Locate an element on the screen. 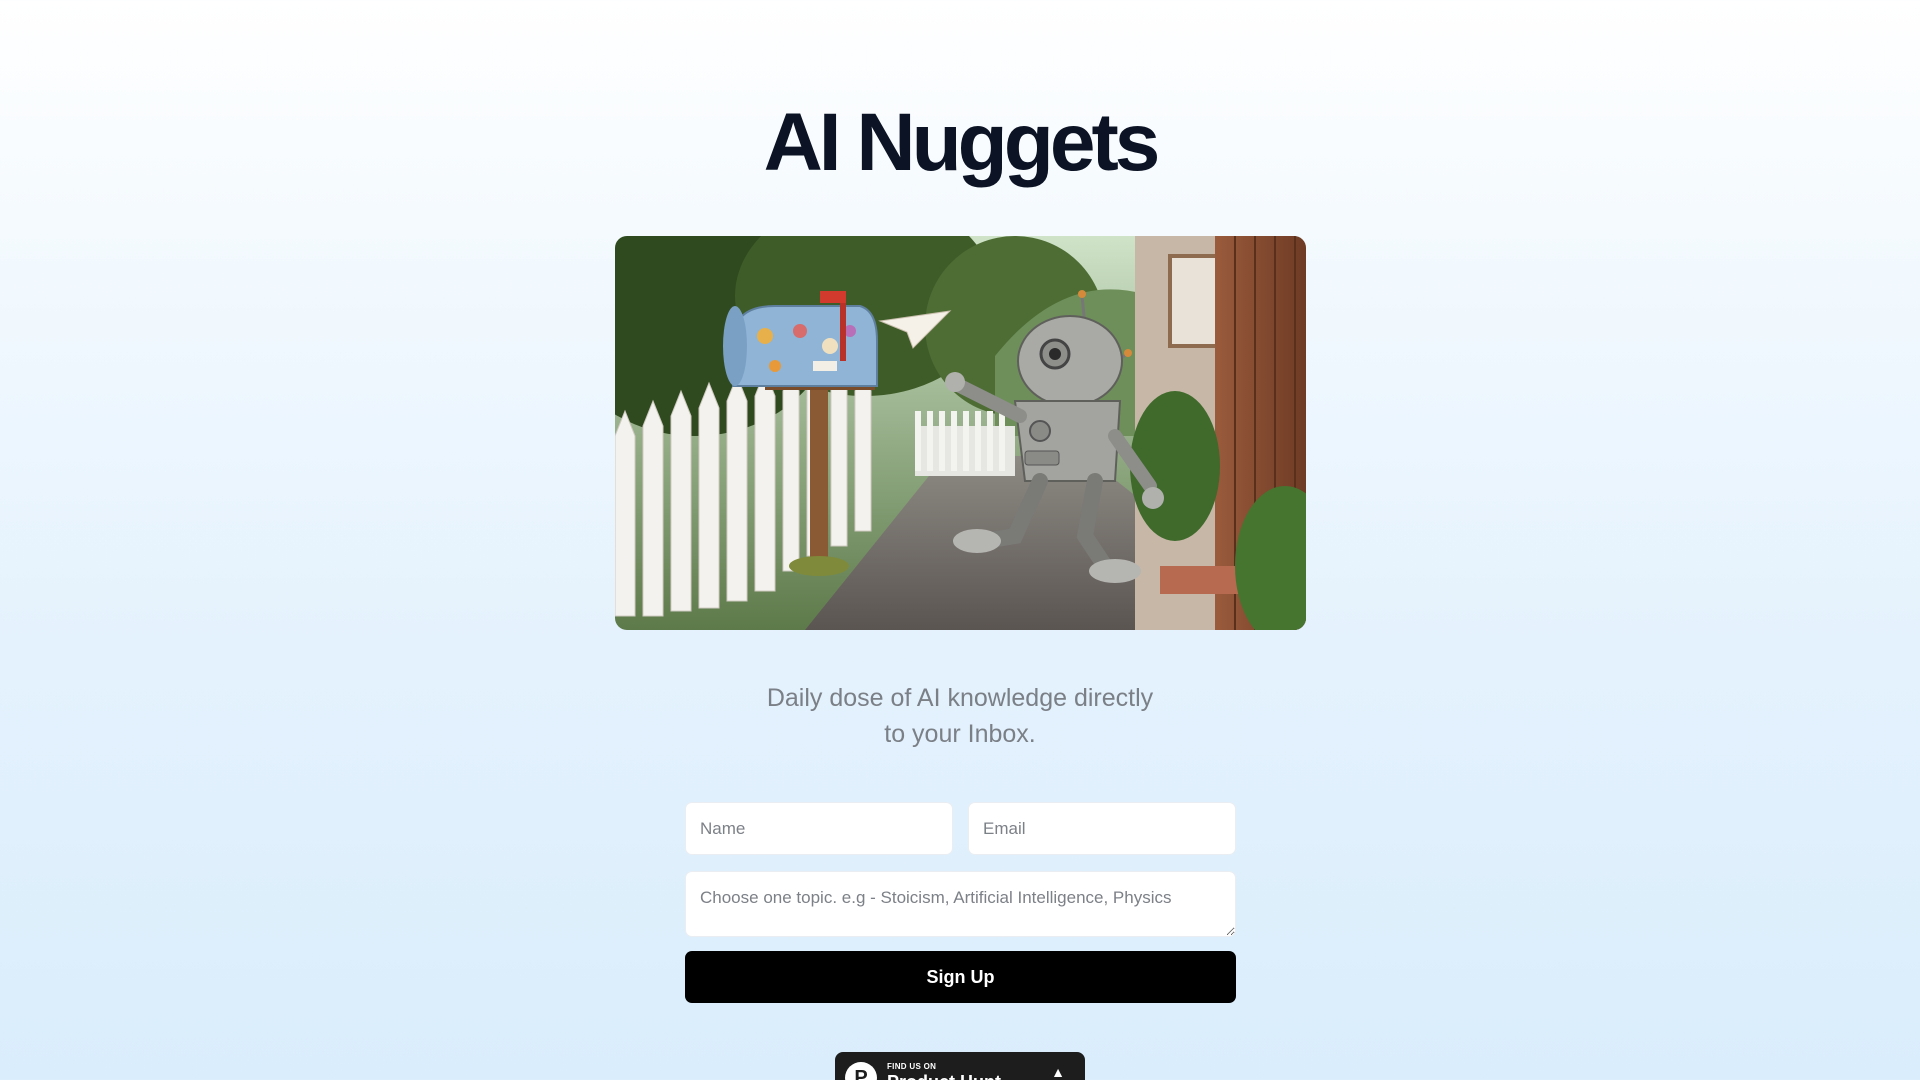 The height and width of the screenshot is (1080, 1920). signup-form: Sign Up is located at coordinates (960, 902).